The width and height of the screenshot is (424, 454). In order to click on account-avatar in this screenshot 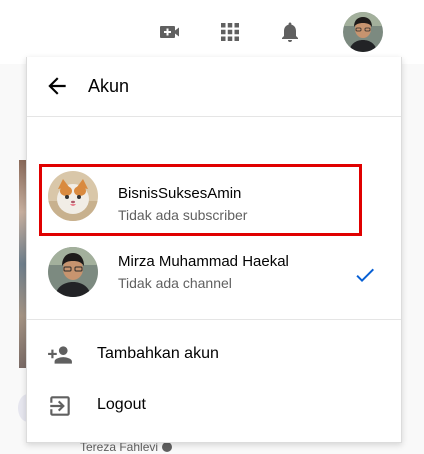, I will do `click(73, 272)`.